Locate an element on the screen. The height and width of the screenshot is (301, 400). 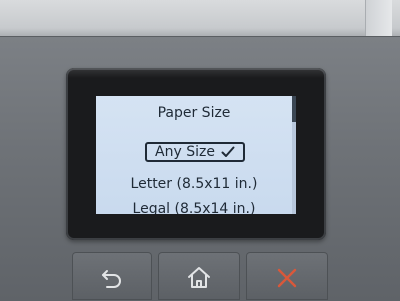
scrollbar-thumb is located at coordinates (294, 109).